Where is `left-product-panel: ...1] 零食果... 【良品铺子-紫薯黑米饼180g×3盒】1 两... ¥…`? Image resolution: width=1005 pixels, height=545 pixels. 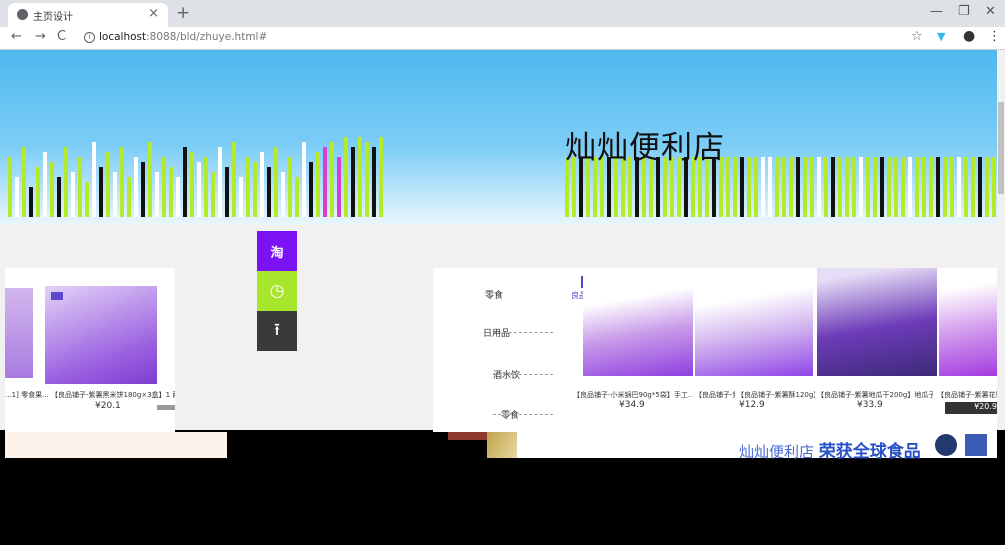 left-product-panel: ...1] 零食果... 【良品铺子-紫薯黑米饼180g×3盒】1 两... ¥… is located at coordinates (90, 350).